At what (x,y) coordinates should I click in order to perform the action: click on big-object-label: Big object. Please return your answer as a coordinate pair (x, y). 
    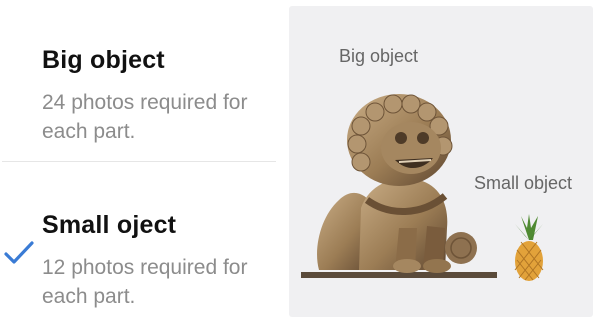
    Looking at the image, I should click on (379, 56).